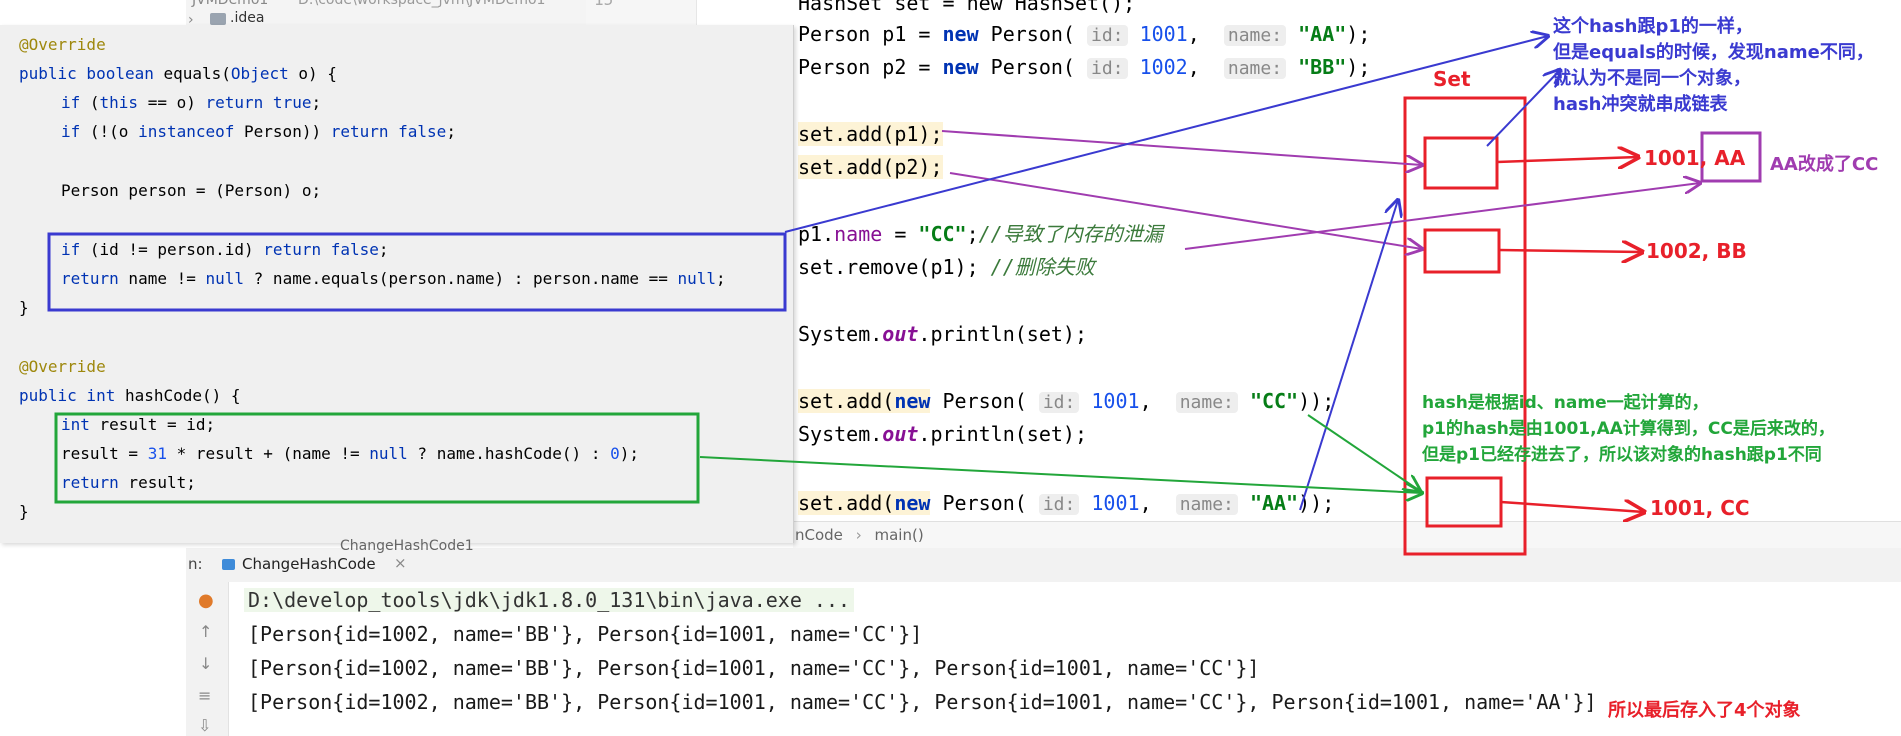  I want to click on equals-highlight-box, so click(417, 272).